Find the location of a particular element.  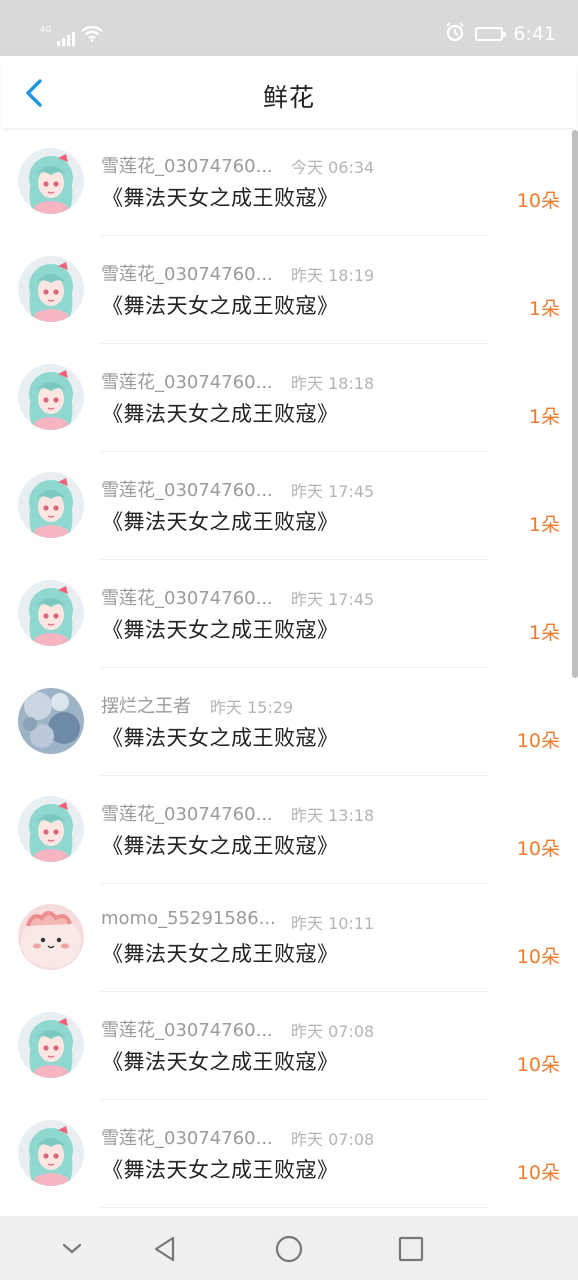

list-item: 摆烂之王者 昨天 15:29 《舞法天女之成王败寇》 10朵 is located at coordinates (289, 722).